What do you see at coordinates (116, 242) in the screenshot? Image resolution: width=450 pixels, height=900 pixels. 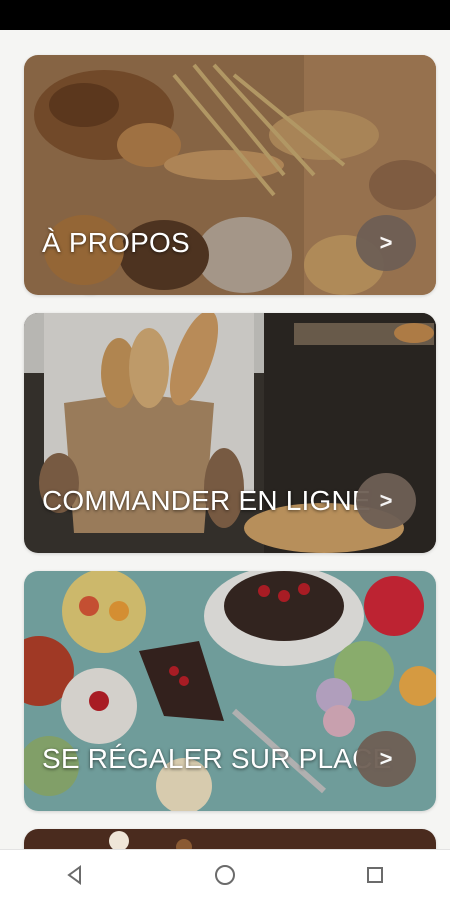 I see `card-title-about: À PROPOS` at bounding box center [116, 242].